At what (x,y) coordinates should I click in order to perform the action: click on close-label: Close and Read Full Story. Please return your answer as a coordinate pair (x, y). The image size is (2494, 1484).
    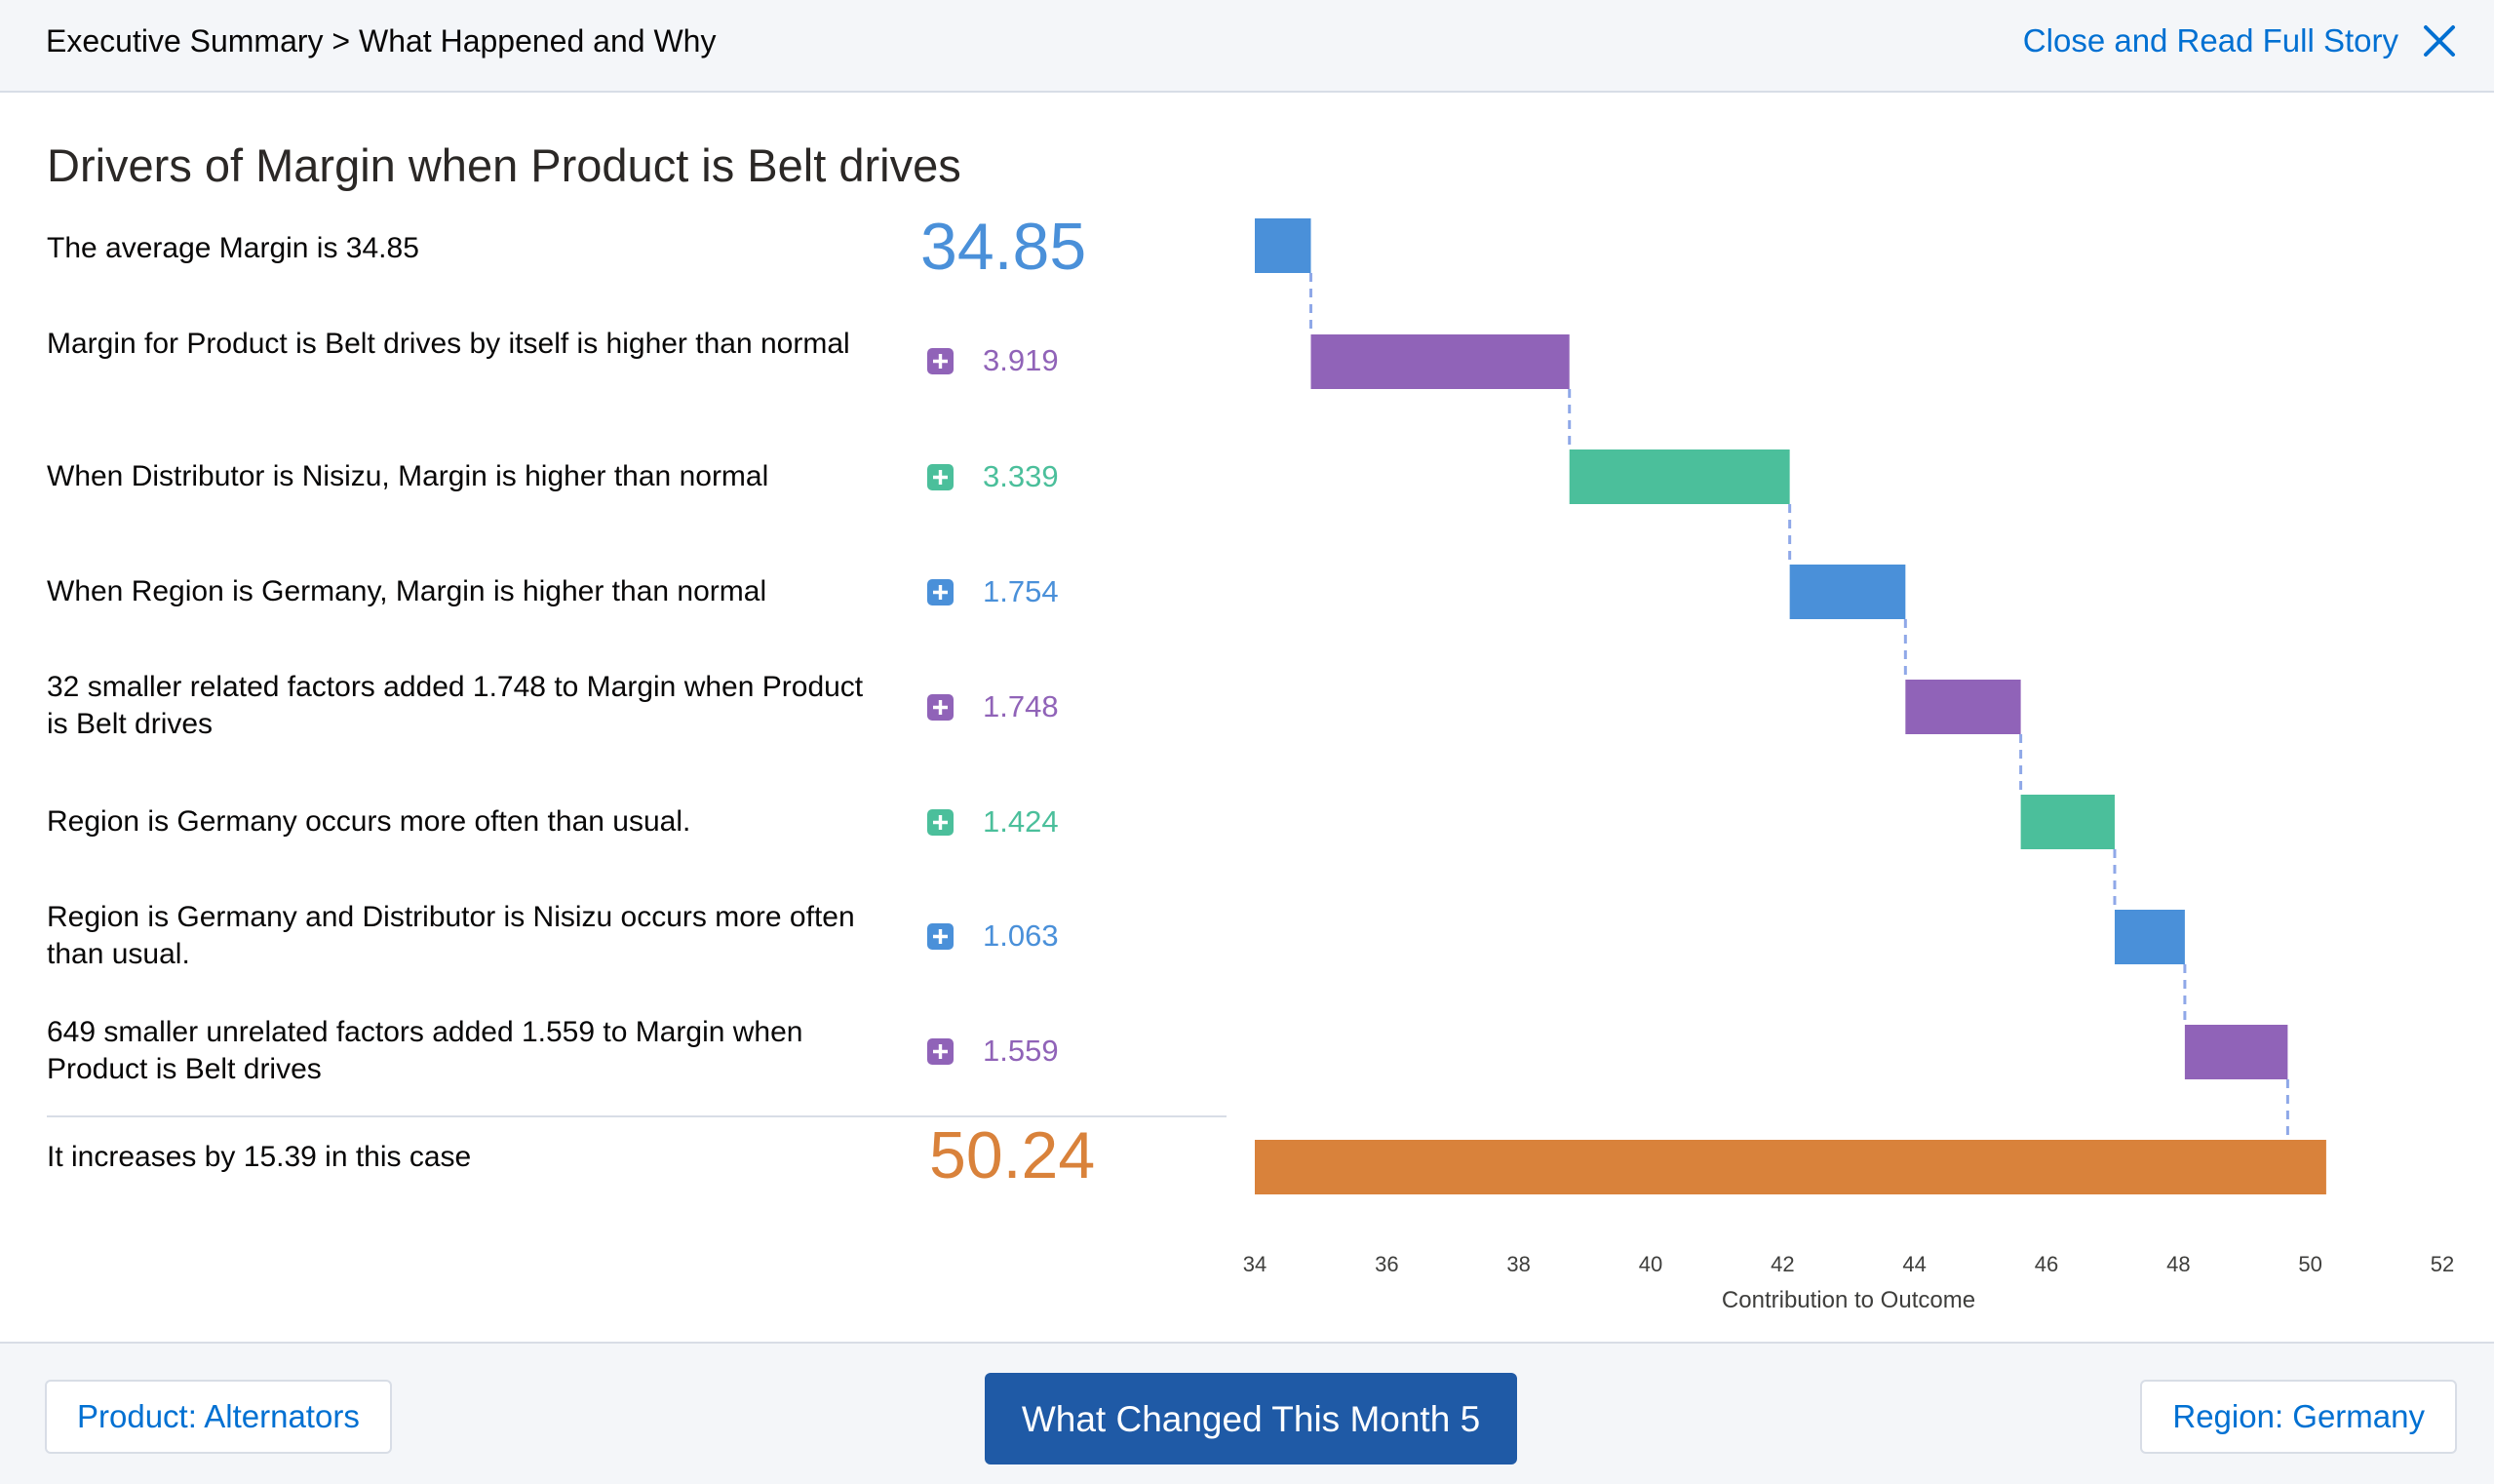
    Looking at the image, I should click on (2210, 40).